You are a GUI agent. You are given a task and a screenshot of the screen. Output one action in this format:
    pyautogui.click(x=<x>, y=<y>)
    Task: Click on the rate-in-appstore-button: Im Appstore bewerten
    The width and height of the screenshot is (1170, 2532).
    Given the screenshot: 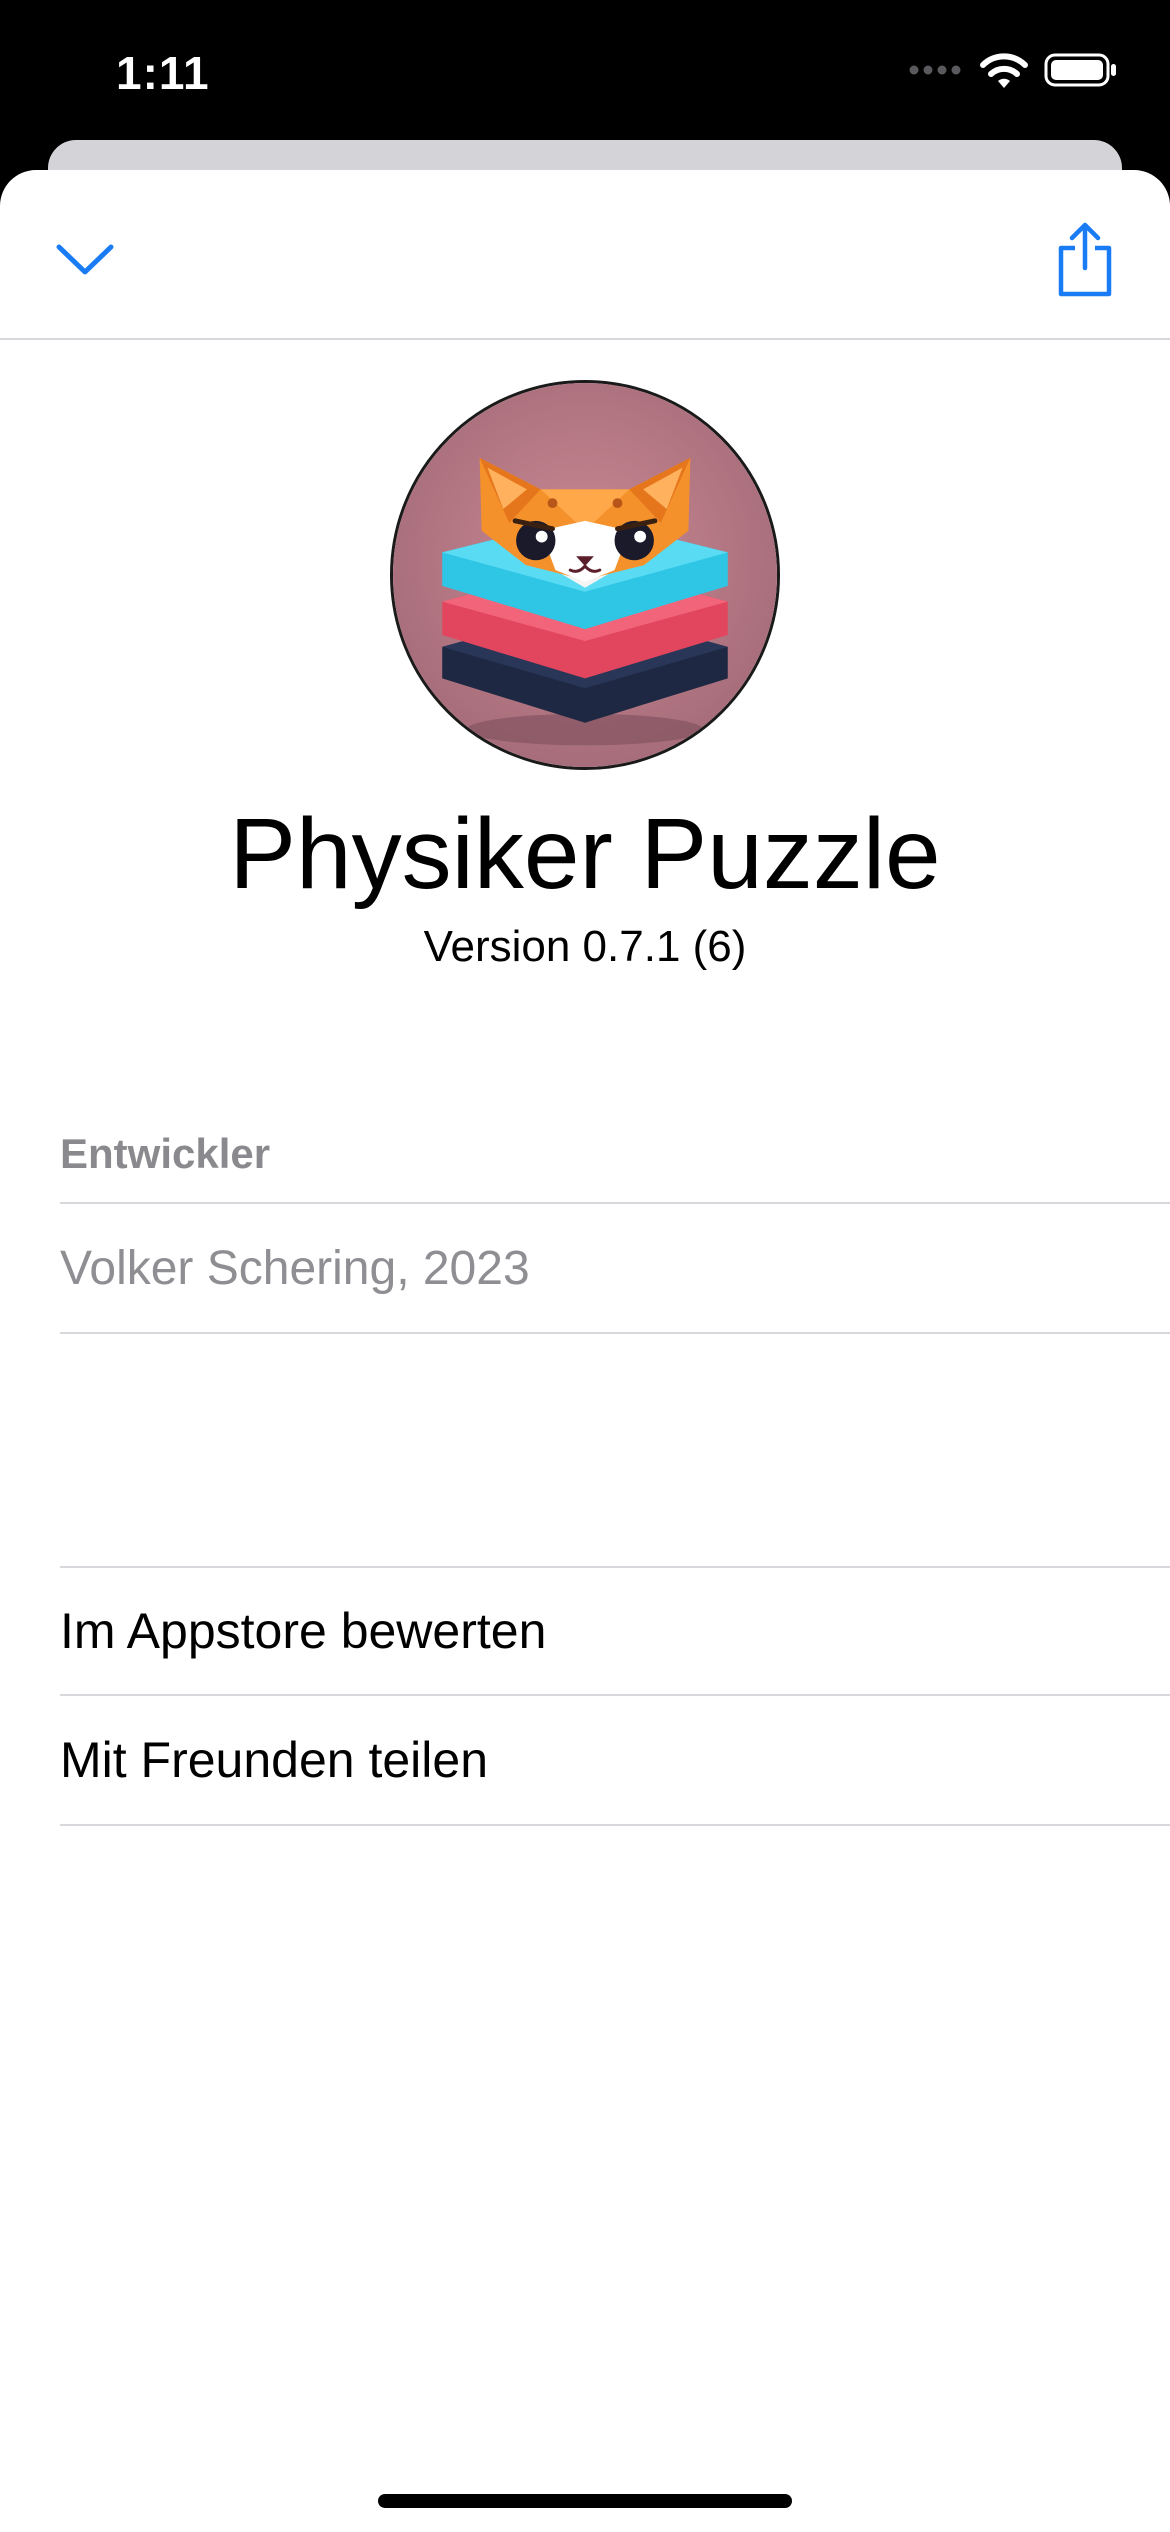 What is the action you would take?
    pyautogui.click(x=615, y=1631)
    